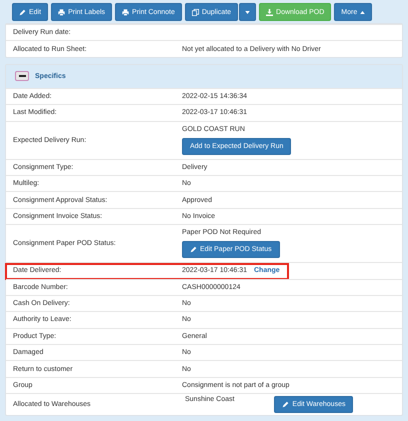  I want to click on download-icon, so click(270, 12).